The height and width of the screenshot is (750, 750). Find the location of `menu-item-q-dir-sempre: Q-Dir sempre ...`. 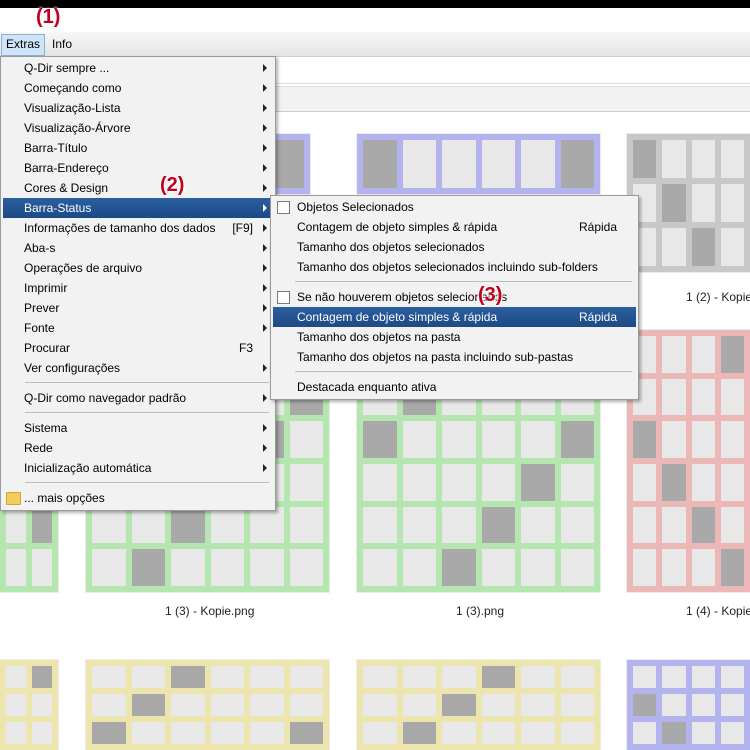

menu-item-q-dir-sempre: Q-Dir sempre ... is located at coordinates (138, 68).